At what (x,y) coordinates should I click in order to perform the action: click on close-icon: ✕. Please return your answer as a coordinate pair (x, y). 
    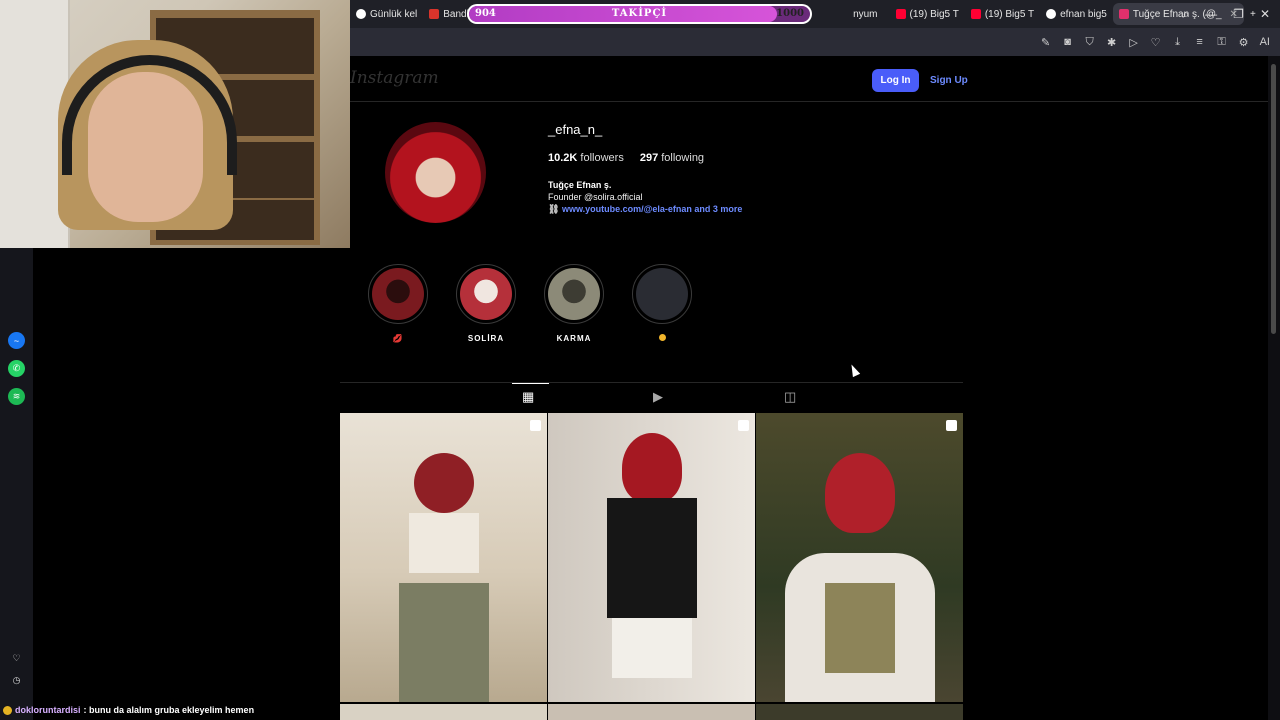
    Looking at the image, I should click on (1265, 14).